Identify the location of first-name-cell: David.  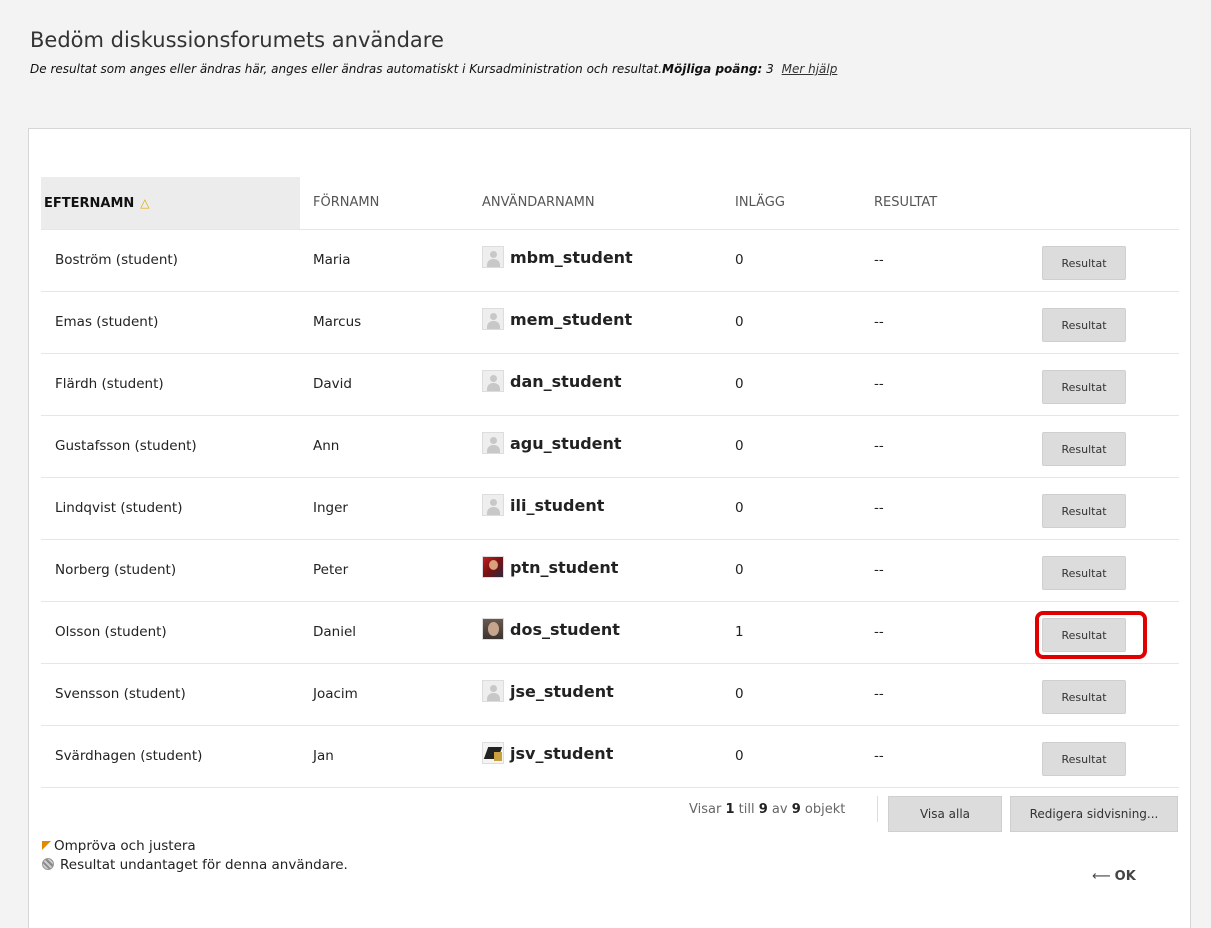
(332, 384).